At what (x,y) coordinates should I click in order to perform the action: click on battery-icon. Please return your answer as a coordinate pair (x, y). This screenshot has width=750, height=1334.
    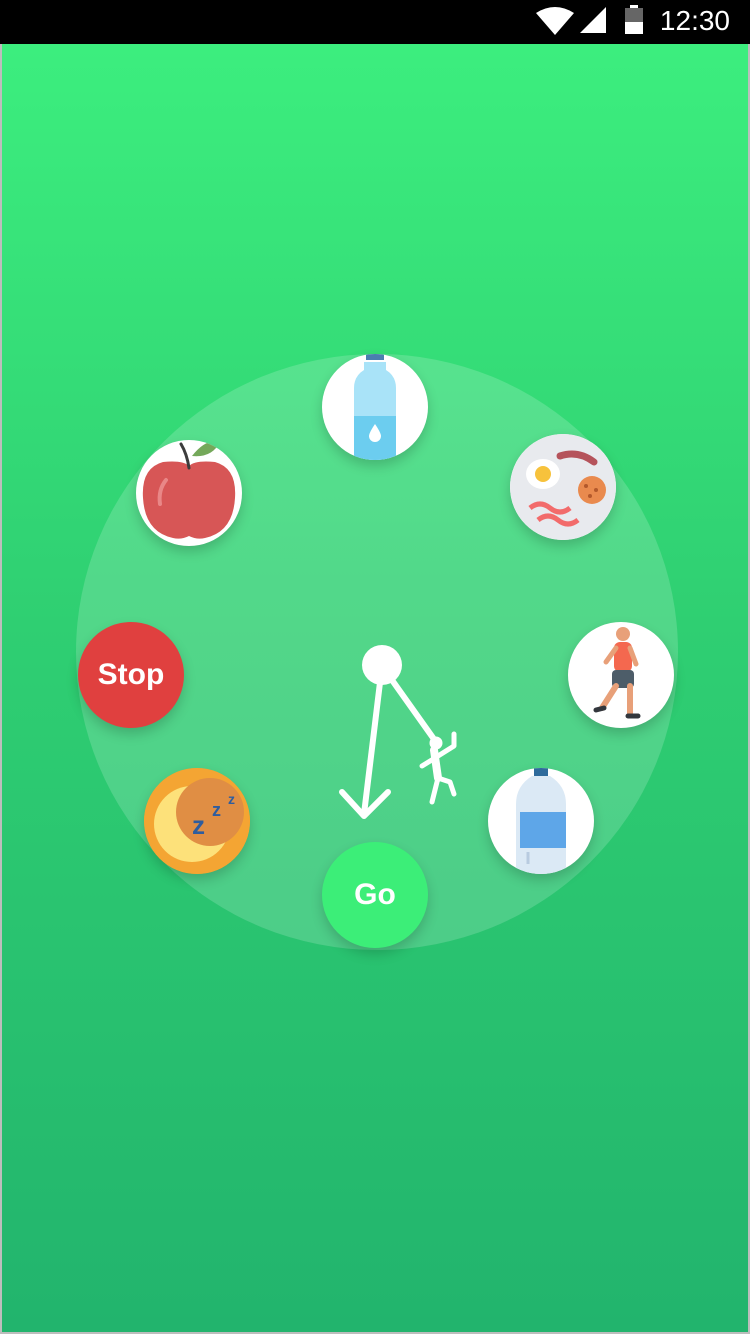
    Looking at the image, I should click on (634, 19).